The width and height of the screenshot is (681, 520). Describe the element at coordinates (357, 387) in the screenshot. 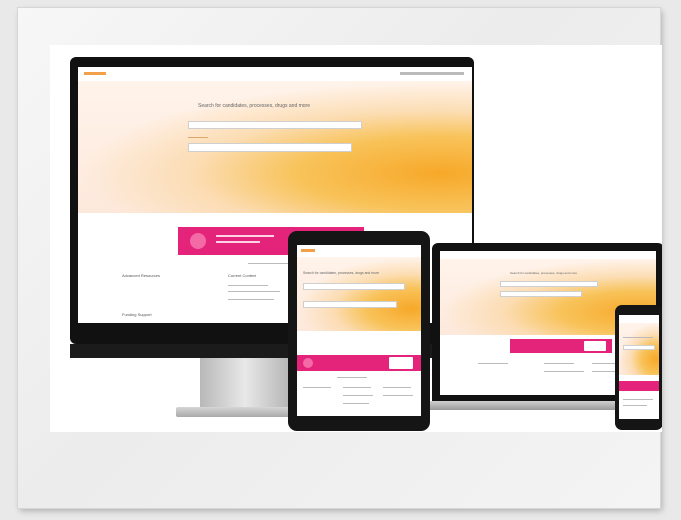

I see `tablet-section-mid` at that location.